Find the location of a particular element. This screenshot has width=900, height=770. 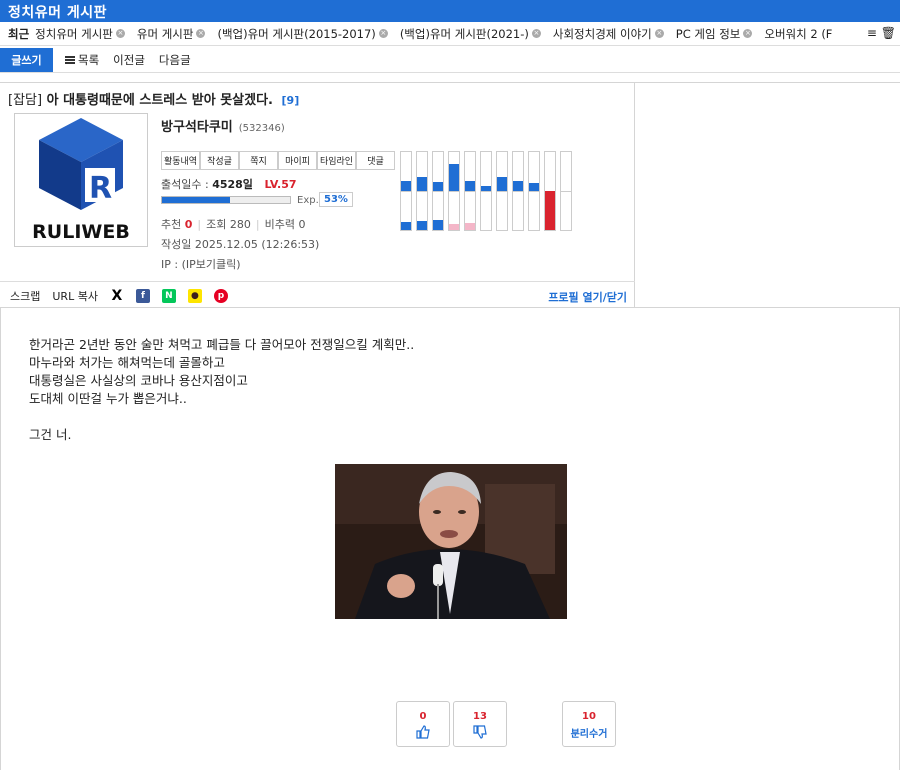

nonrecommend-count: 0 is located at coordinates (302, 224).